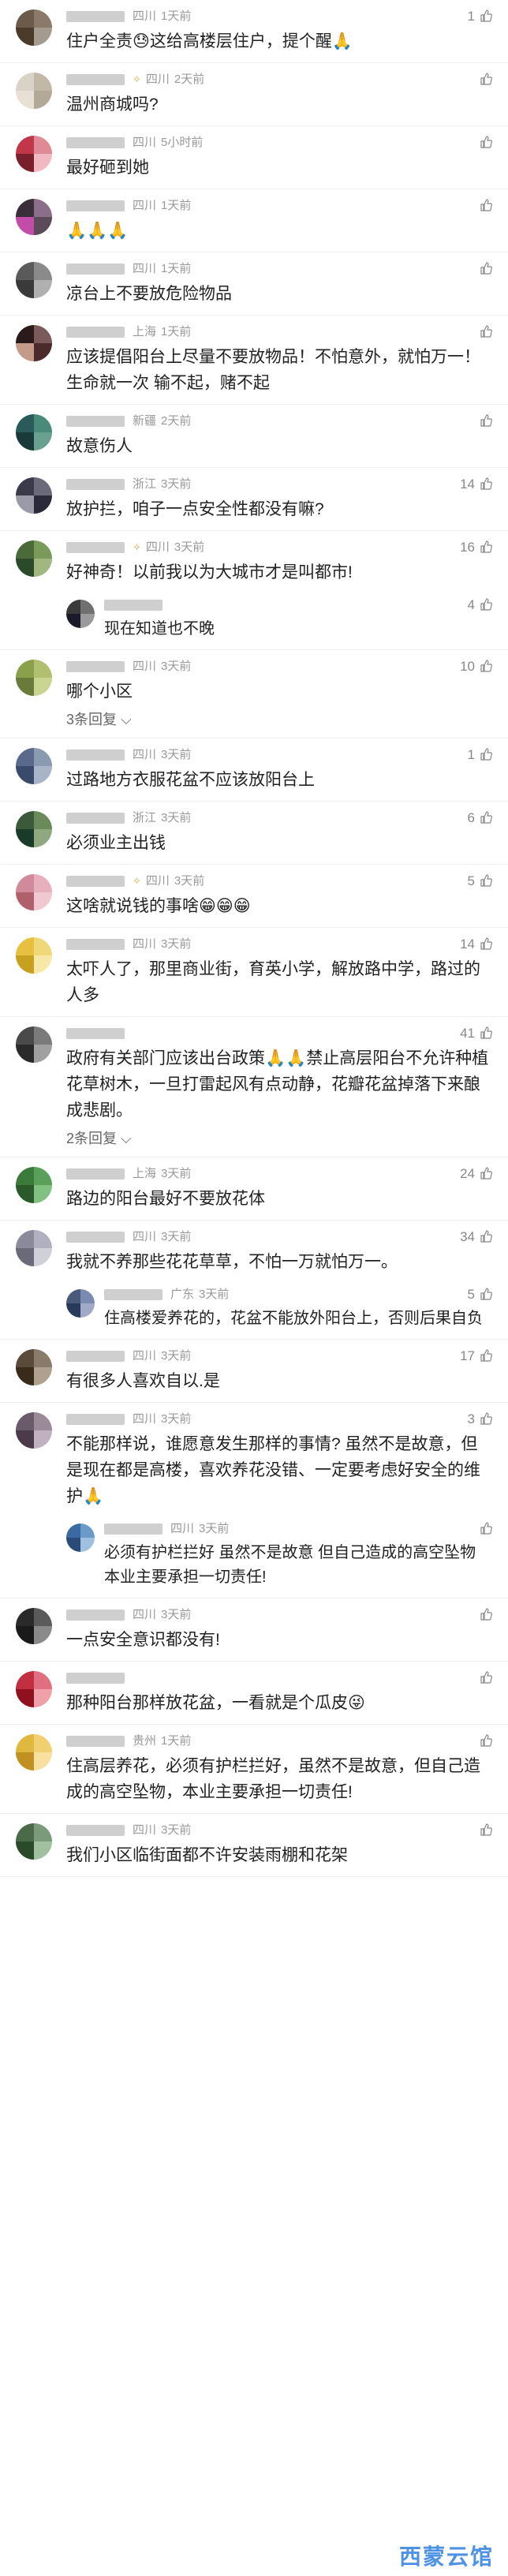  I want to click on like-button: 41, so click(476, 1033).